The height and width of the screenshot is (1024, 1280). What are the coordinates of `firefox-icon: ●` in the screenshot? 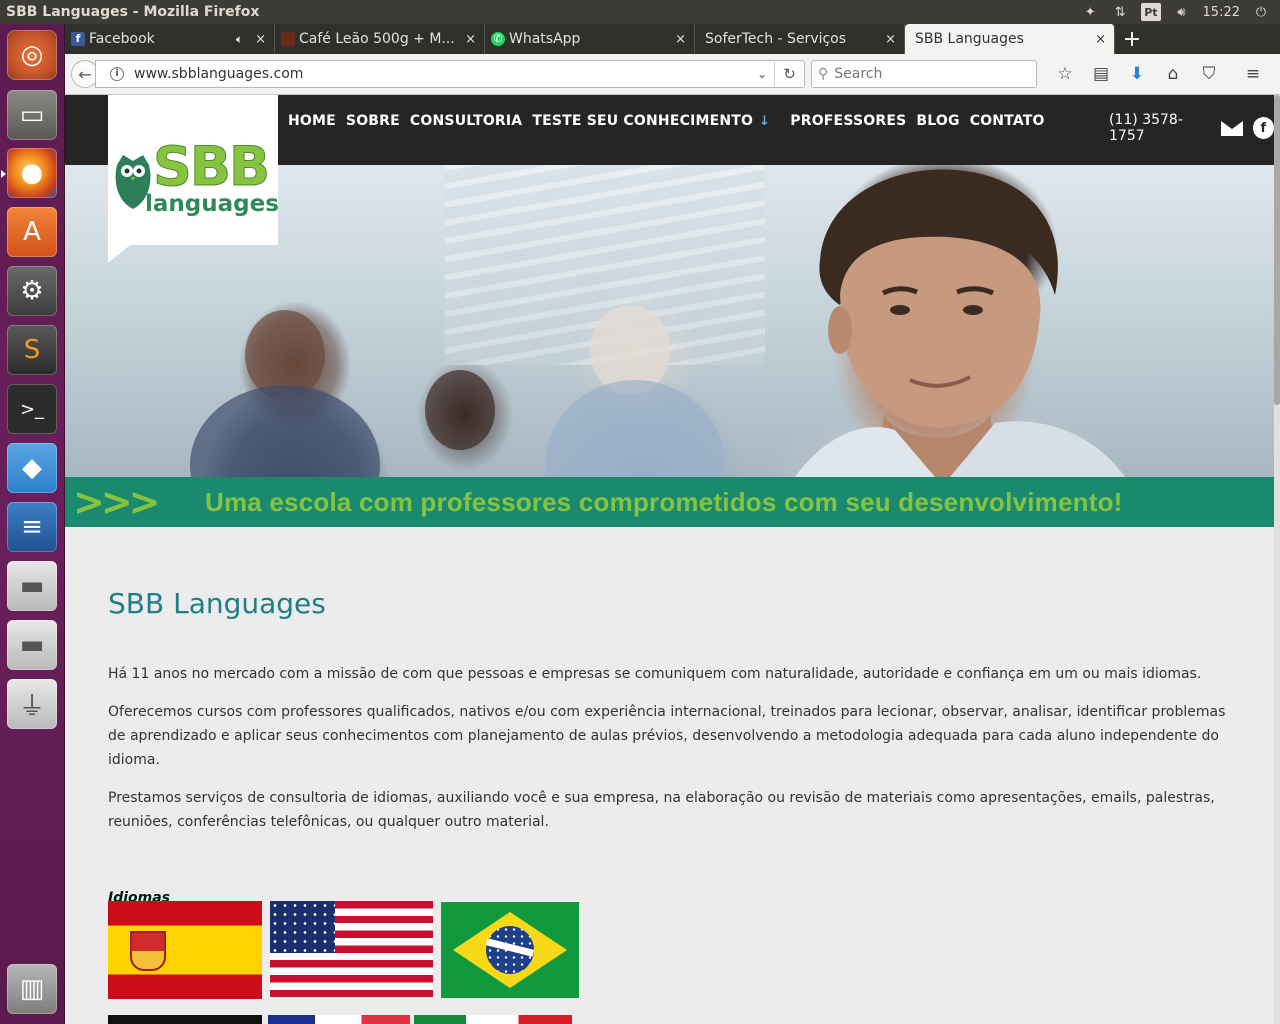 It's located at (32, 173).